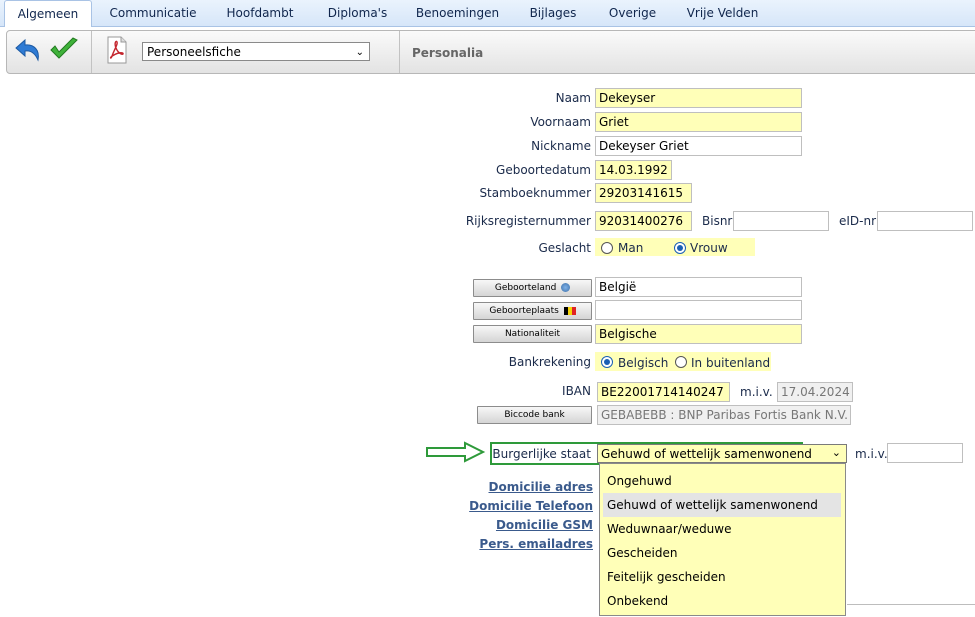 The height and width of the screenshot is (617, 975). I want to click on geboorteplaats-button-label: Geboorteplaats, so click(524, 311).